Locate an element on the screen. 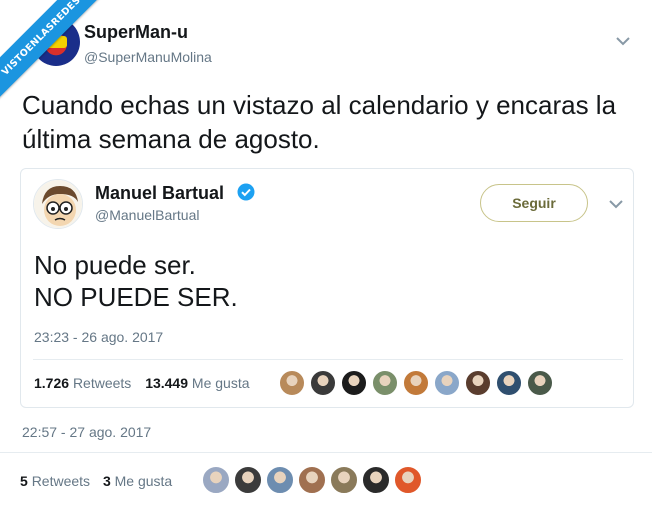  quoted-text-line-2: NO PUEDE SER. is located at coordinates (136, 297).